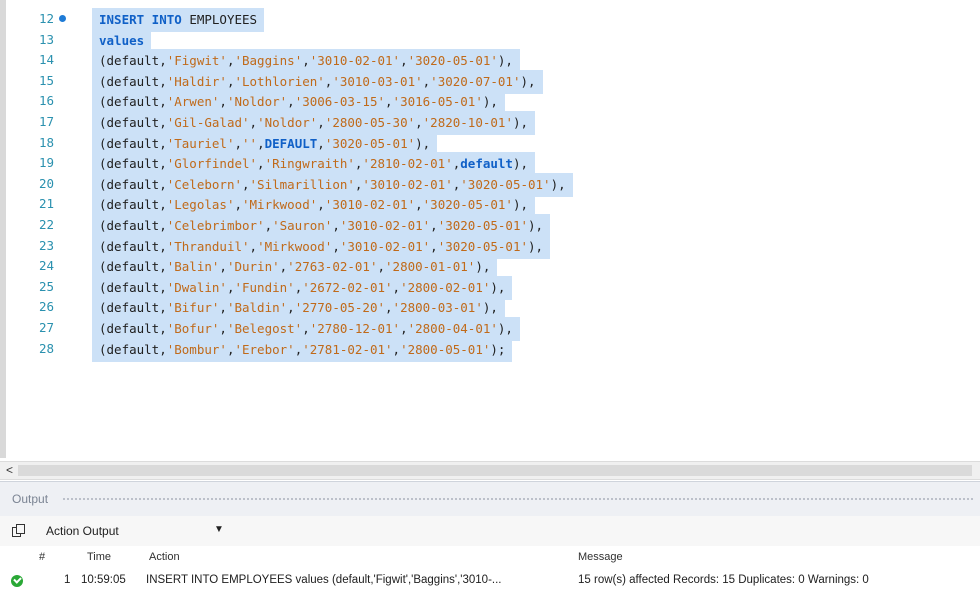 This screenshot has width=980, height=607. I want to click on panel-grip, so click(518, 499).